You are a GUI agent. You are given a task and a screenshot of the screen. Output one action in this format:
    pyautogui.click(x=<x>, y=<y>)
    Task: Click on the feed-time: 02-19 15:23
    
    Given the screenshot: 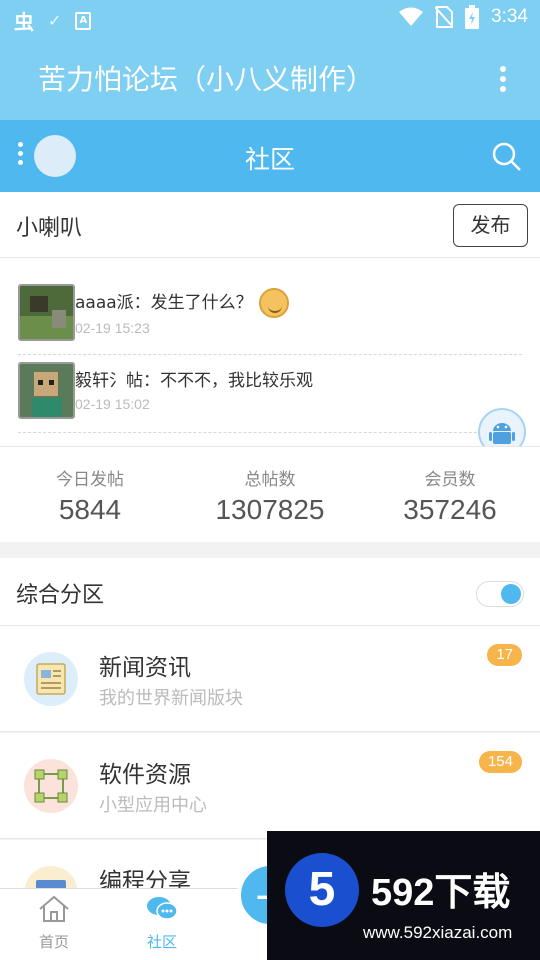 What is the action you would take?
    pyautogui.click(x=112, y=328)
    